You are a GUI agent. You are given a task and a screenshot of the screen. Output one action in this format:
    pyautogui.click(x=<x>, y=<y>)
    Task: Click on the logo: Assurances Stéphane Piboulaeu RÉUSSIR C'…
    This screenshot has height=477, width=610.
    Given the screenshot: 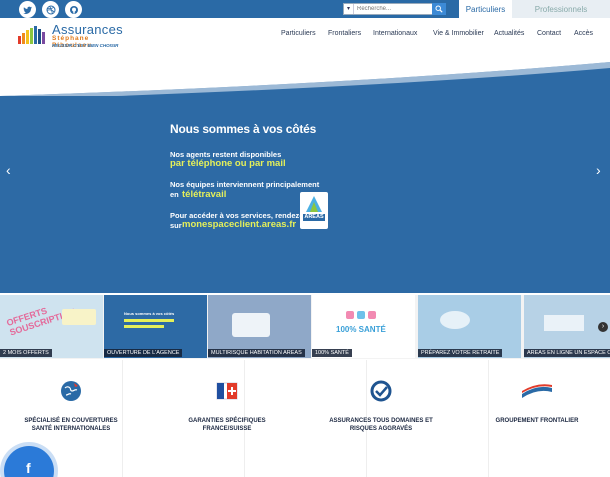 What is the action you would take?
    pyautogui.click(x=73, y=37)
    